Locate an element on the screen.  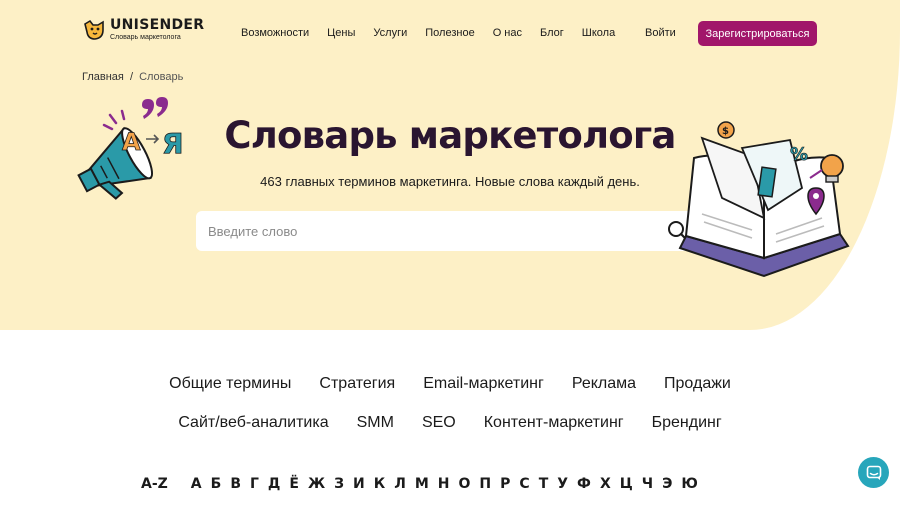
letter-item: И is located at coordinates (359, 484).